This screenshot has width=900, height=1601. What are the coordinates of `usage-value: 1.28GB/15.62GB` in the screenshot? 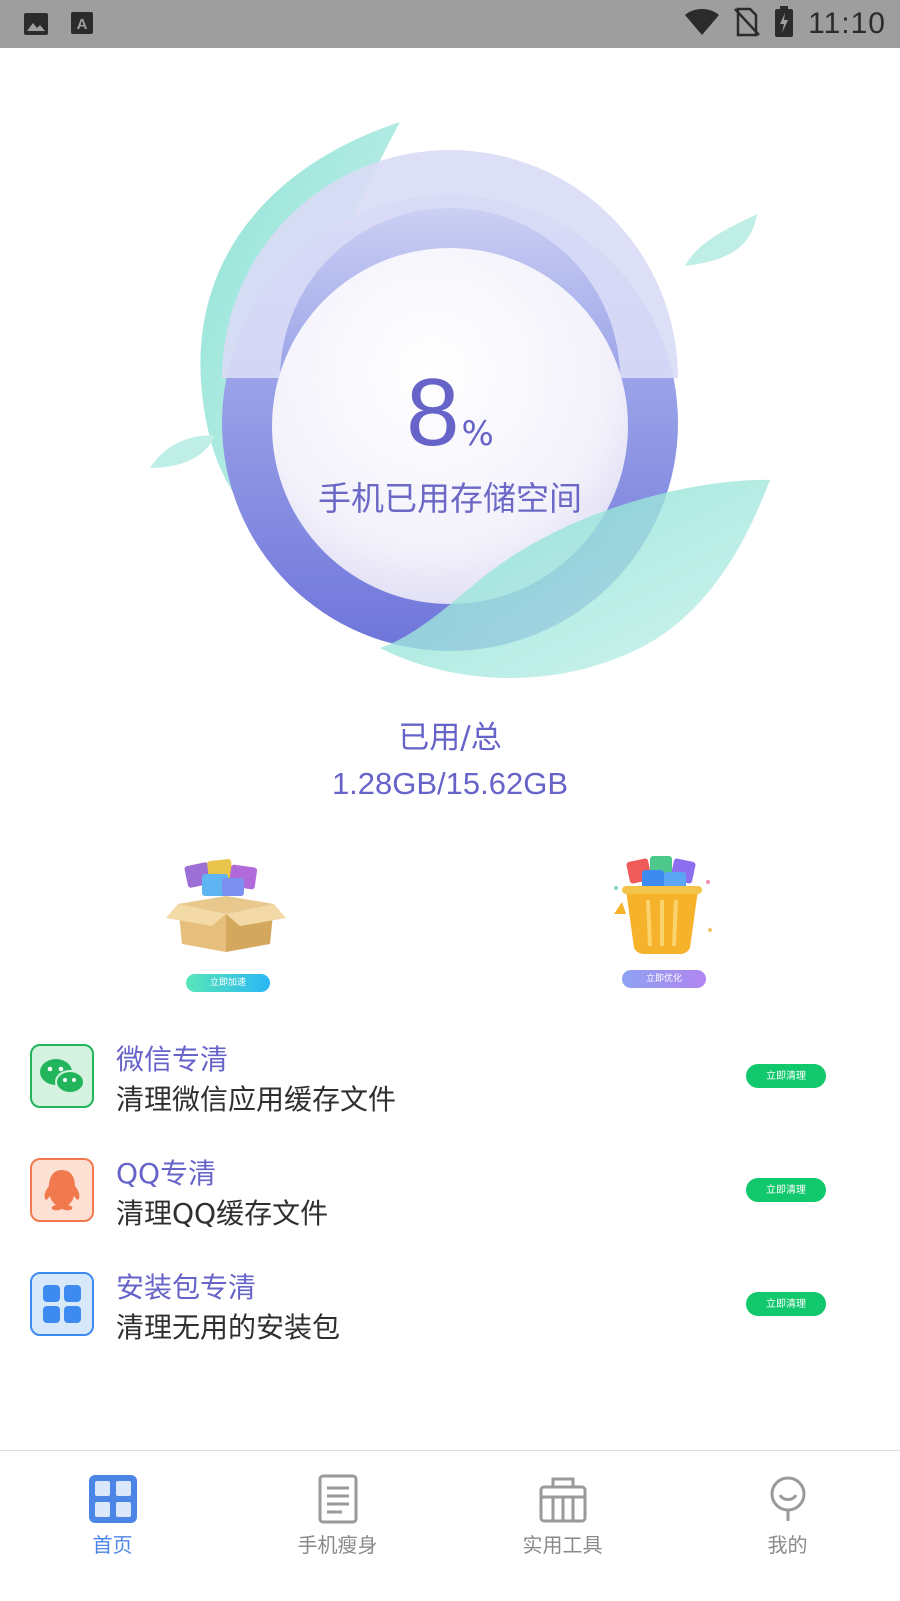 It's located at (450, 783).